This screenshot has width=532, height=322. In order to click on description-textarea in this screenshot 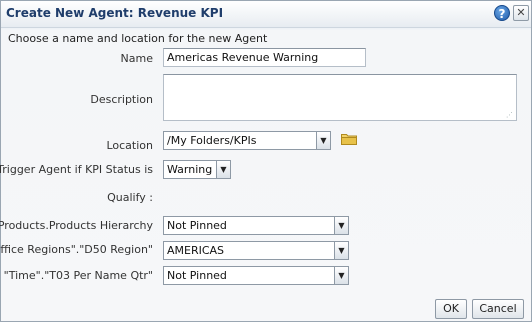, I will do `click(340, 97)`.